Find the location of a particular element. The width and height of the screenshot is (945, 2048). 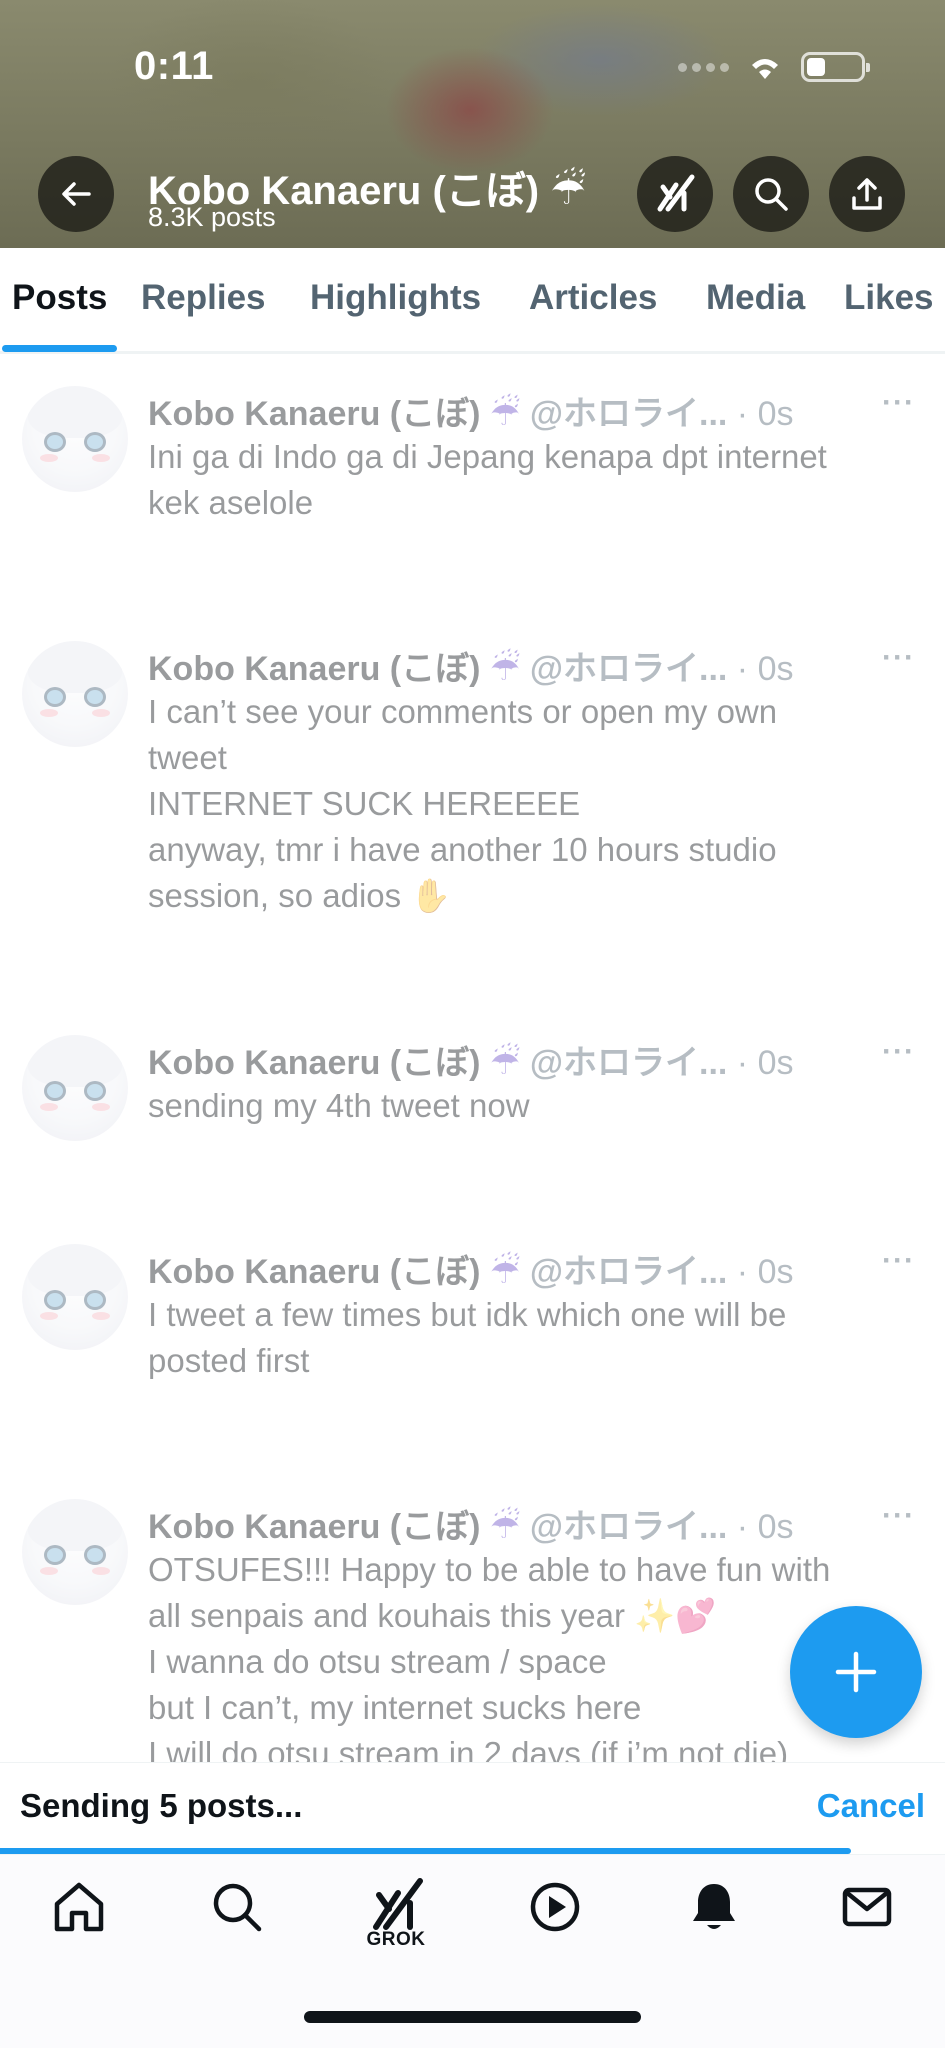

nav-grok: GROK is located at coordinates (396, 1927).